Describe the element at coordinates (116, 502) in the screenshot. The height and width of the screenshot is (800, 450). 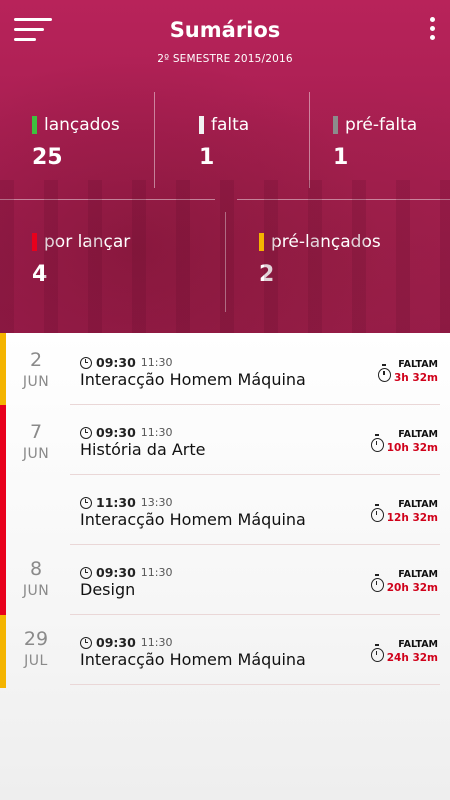
I see `start-time: 11:30` at that location.